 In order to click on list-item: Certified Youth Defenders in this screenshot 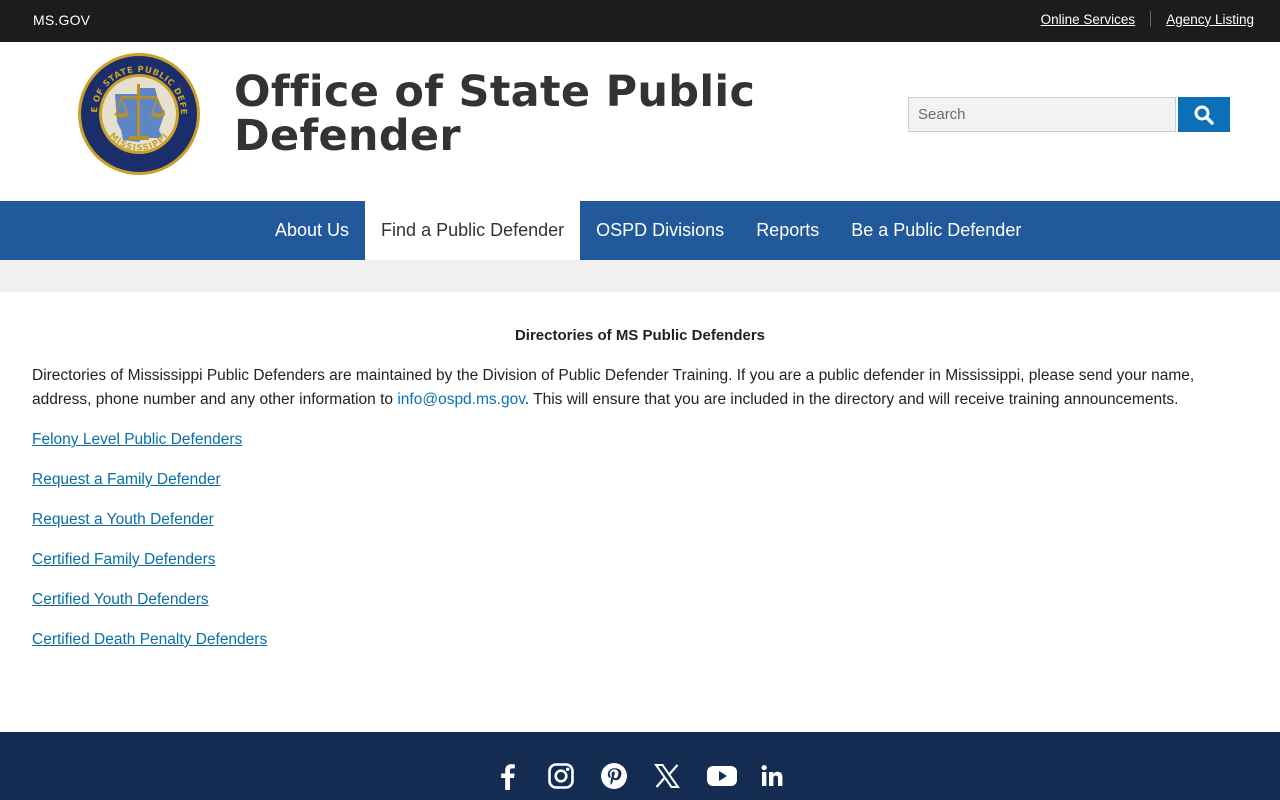, I will do `click(149, 608)`.